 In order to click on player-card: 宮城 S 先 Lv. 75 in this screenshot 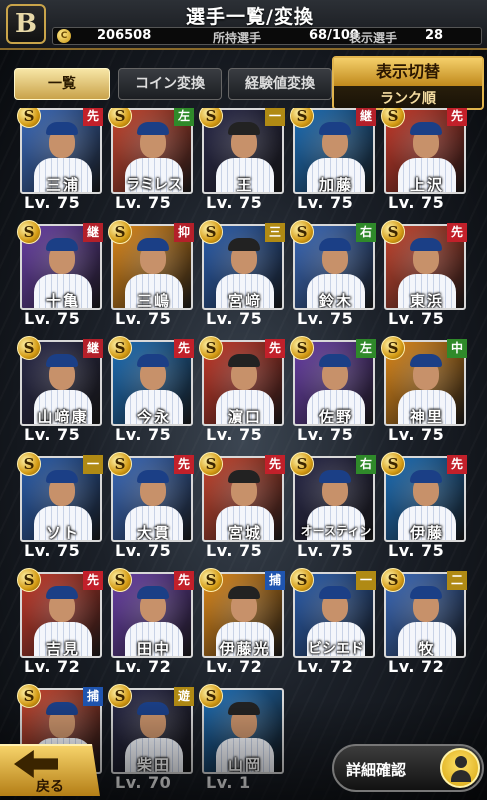, I will do `click(242, 507)`.